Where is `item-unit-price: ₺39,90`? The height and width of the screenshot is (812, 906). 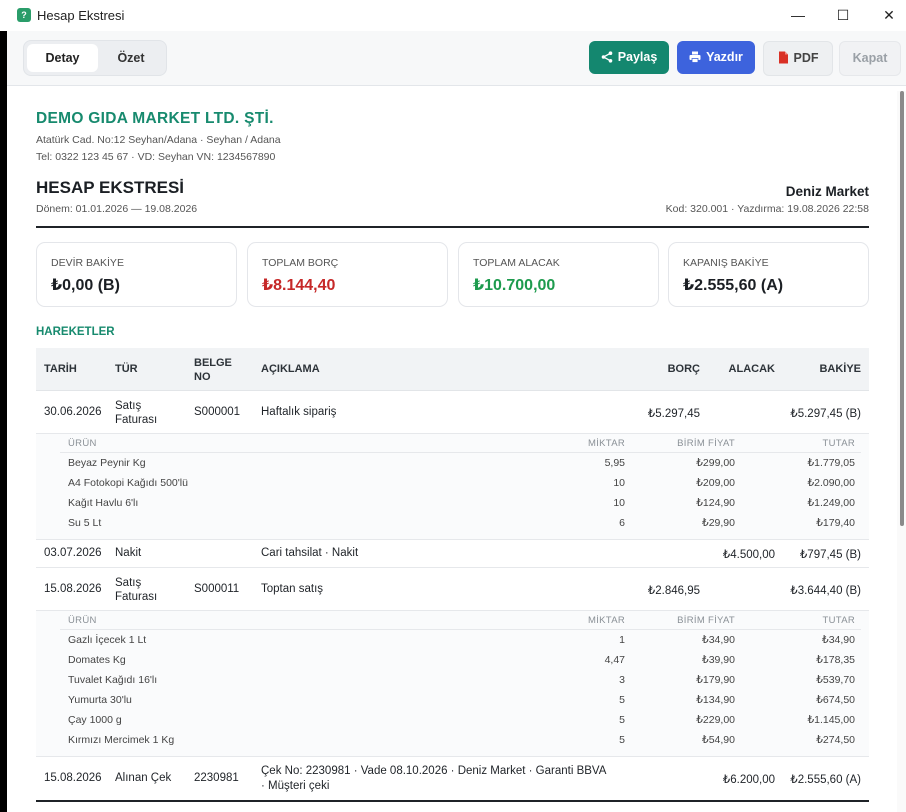
item-unit-price: ₺39,90 is located at coordinates (718, 660).